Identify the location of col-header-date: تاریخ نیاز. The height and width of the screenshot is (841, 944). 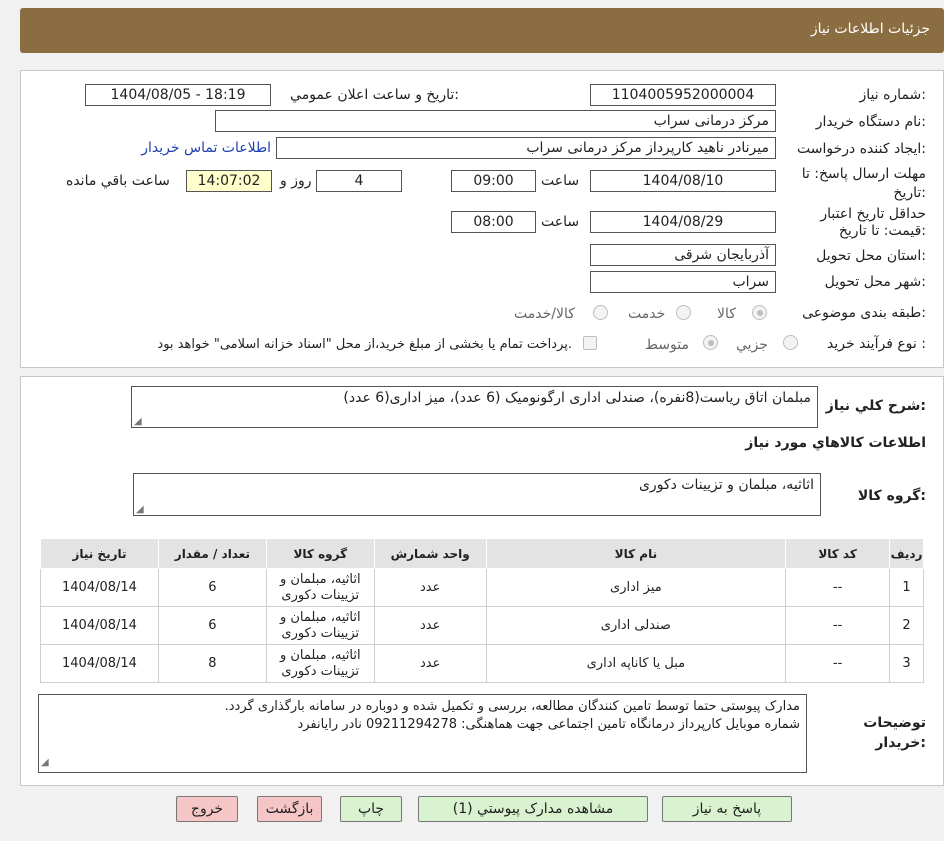
(99, 553).